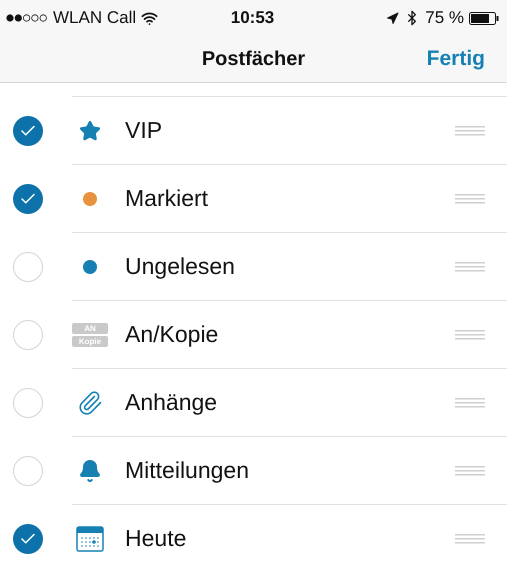 Image resolution: width=507 pixels, height=573 pixels. What do you see at coordinates (144, 130) in the screenshot?
I see `mailbox-name: VIP` at bounding box center [144, 130].